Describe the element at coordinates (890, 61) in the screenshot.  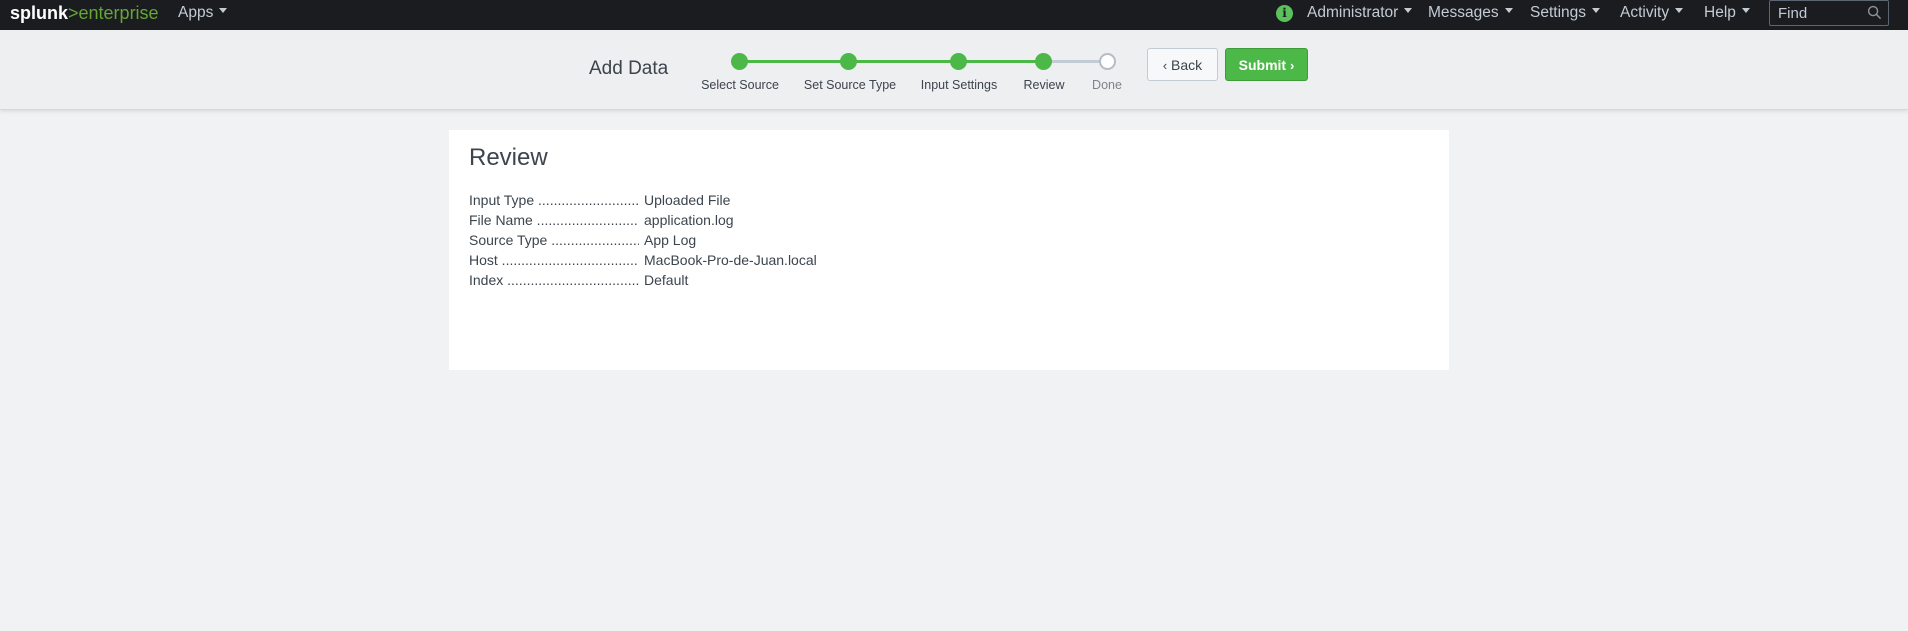
I see `step-progress-track-complete` at that location.